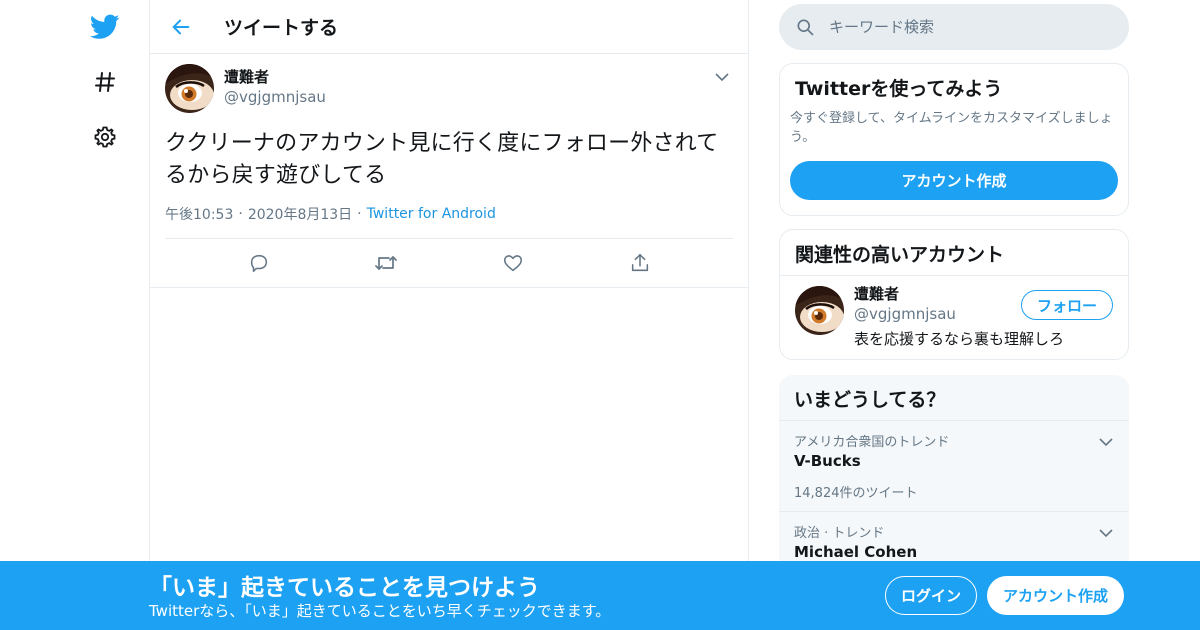 The width and height of the screenshot is (1200, 630). Describe the element at coordinates (640, 263) in the screenshot. I see `share-icon` at that location.